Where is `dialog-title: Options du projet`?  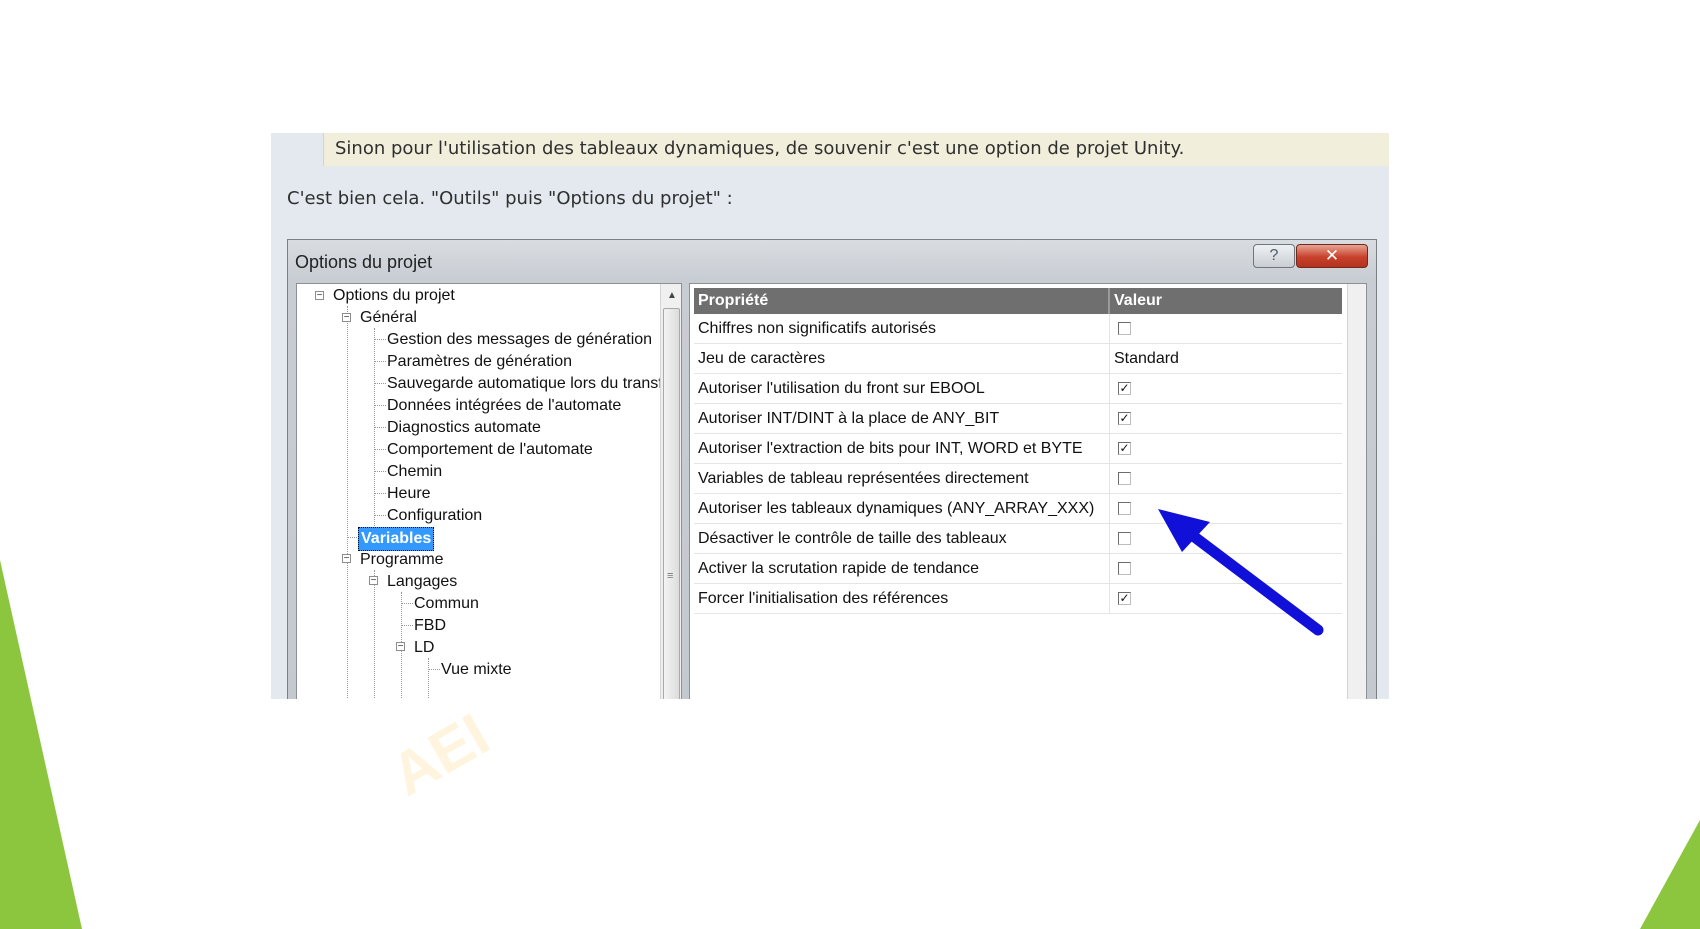
dialog-title: Options du projet is located at coordinates (364, 262).